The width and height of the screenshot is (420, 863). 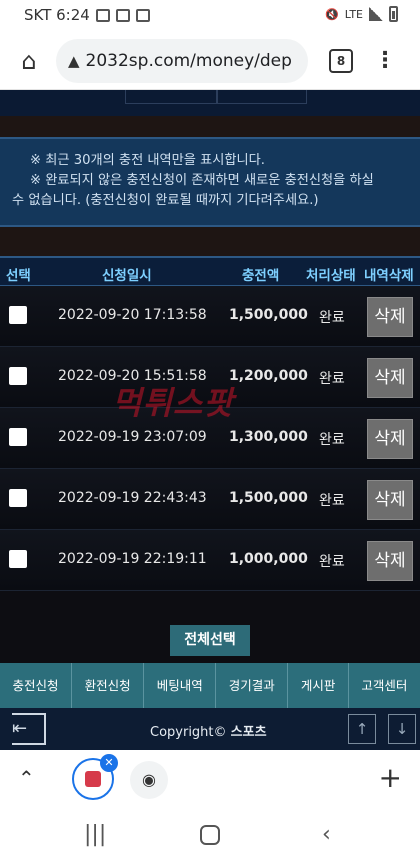 I want to click on copyright: Copyright© 스포츠, so click(x=208, y=730).